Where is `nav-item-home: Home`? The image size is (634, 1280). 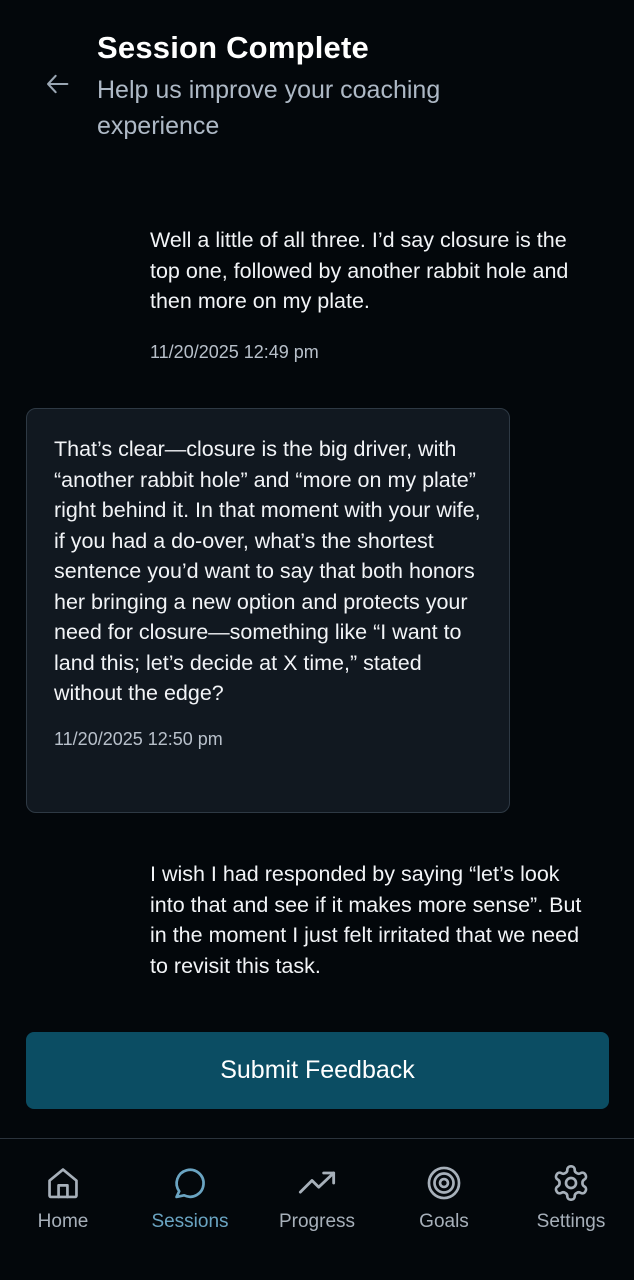 nav-item-home: Home is located at coordinates (63, 1198).